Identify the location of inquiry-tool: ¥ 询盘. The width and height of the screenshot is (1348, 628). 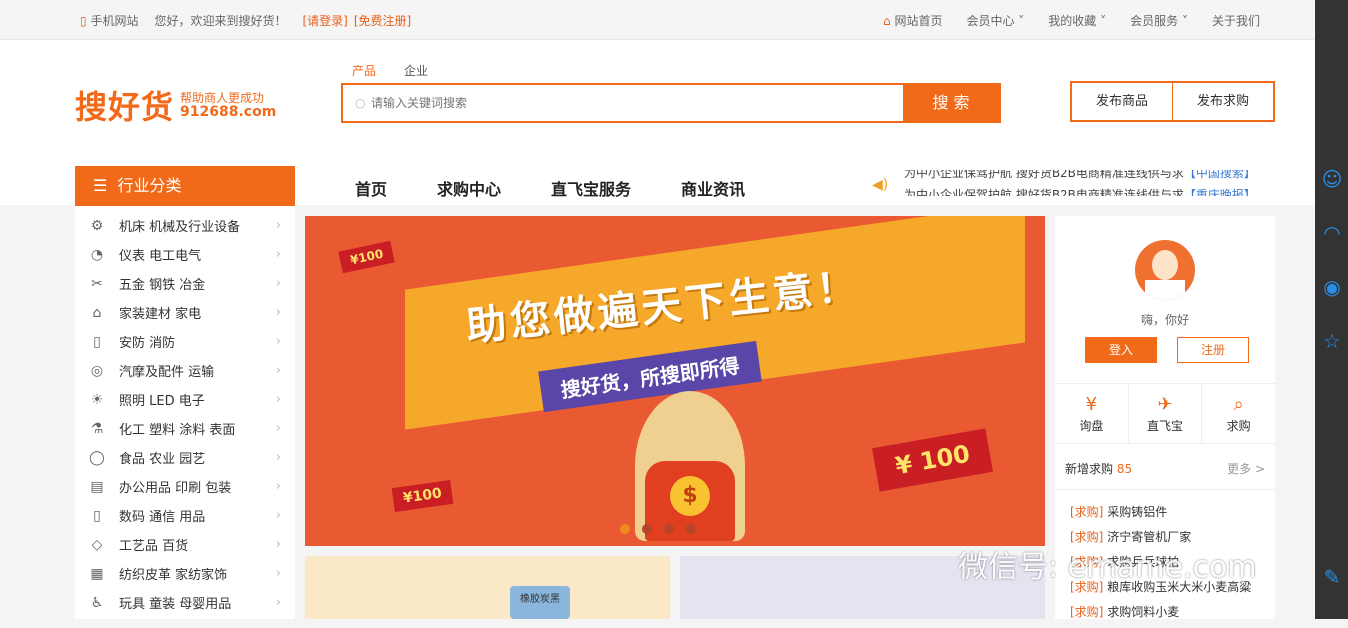
(1092, 413).